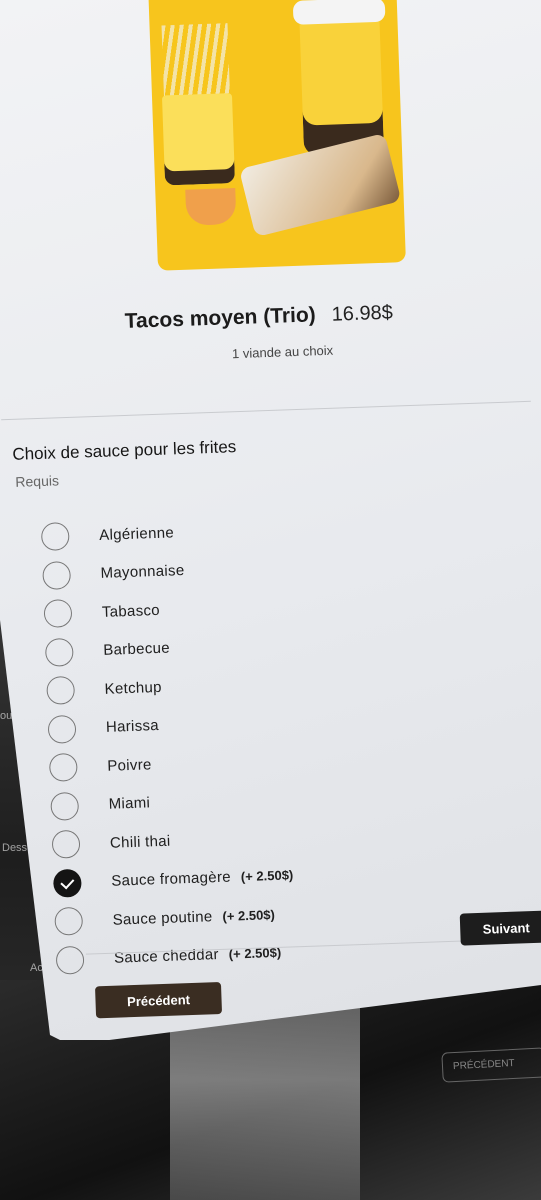  I want to click on divider, so click(266, 410).